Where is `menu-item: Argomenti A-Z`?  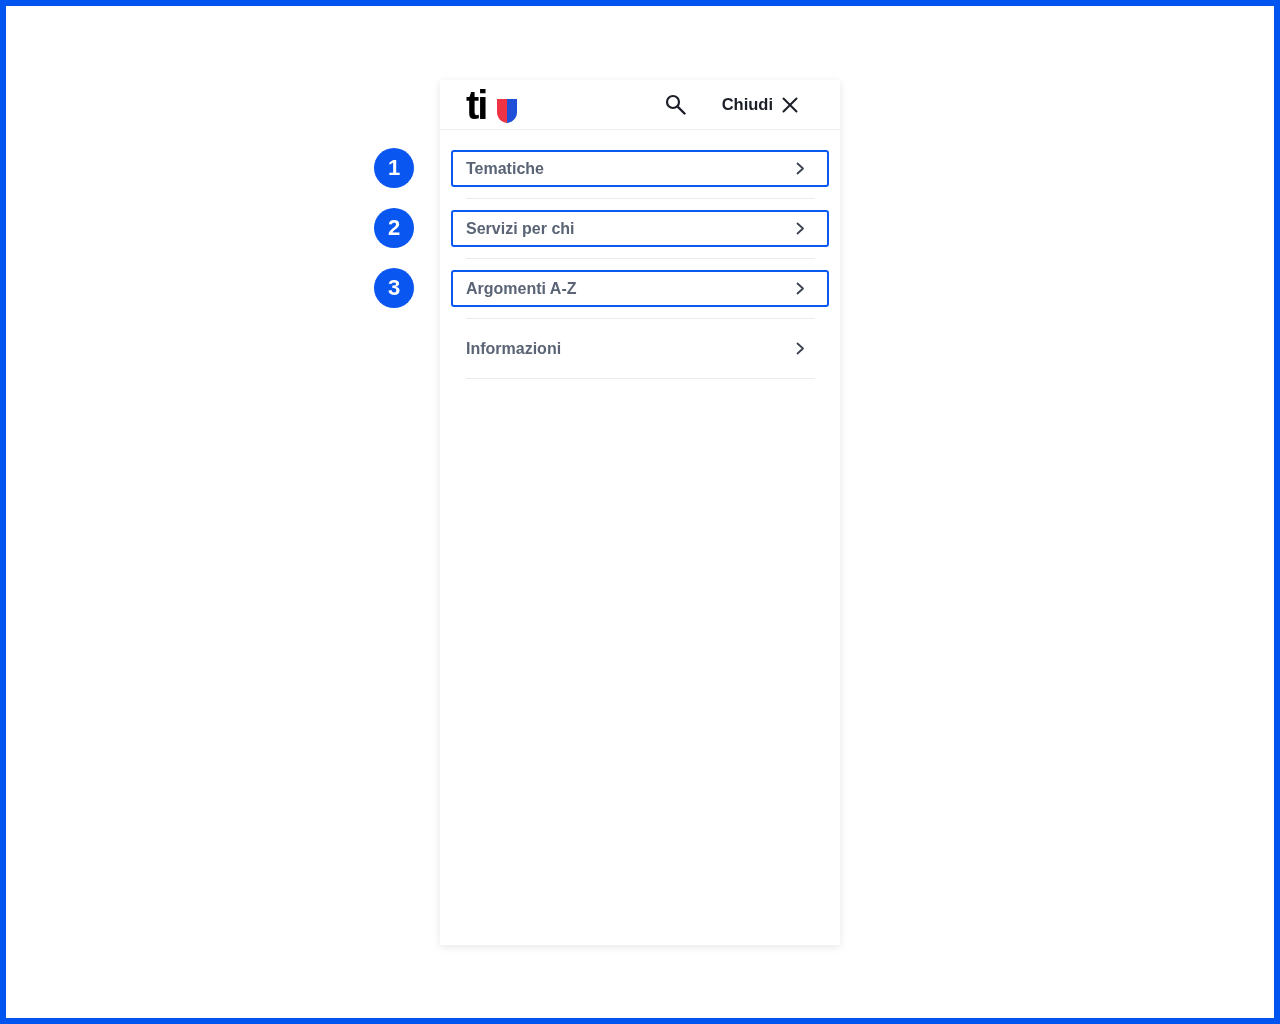
menu-item: Argomenti A-Z is located at coordinates (640, 288).